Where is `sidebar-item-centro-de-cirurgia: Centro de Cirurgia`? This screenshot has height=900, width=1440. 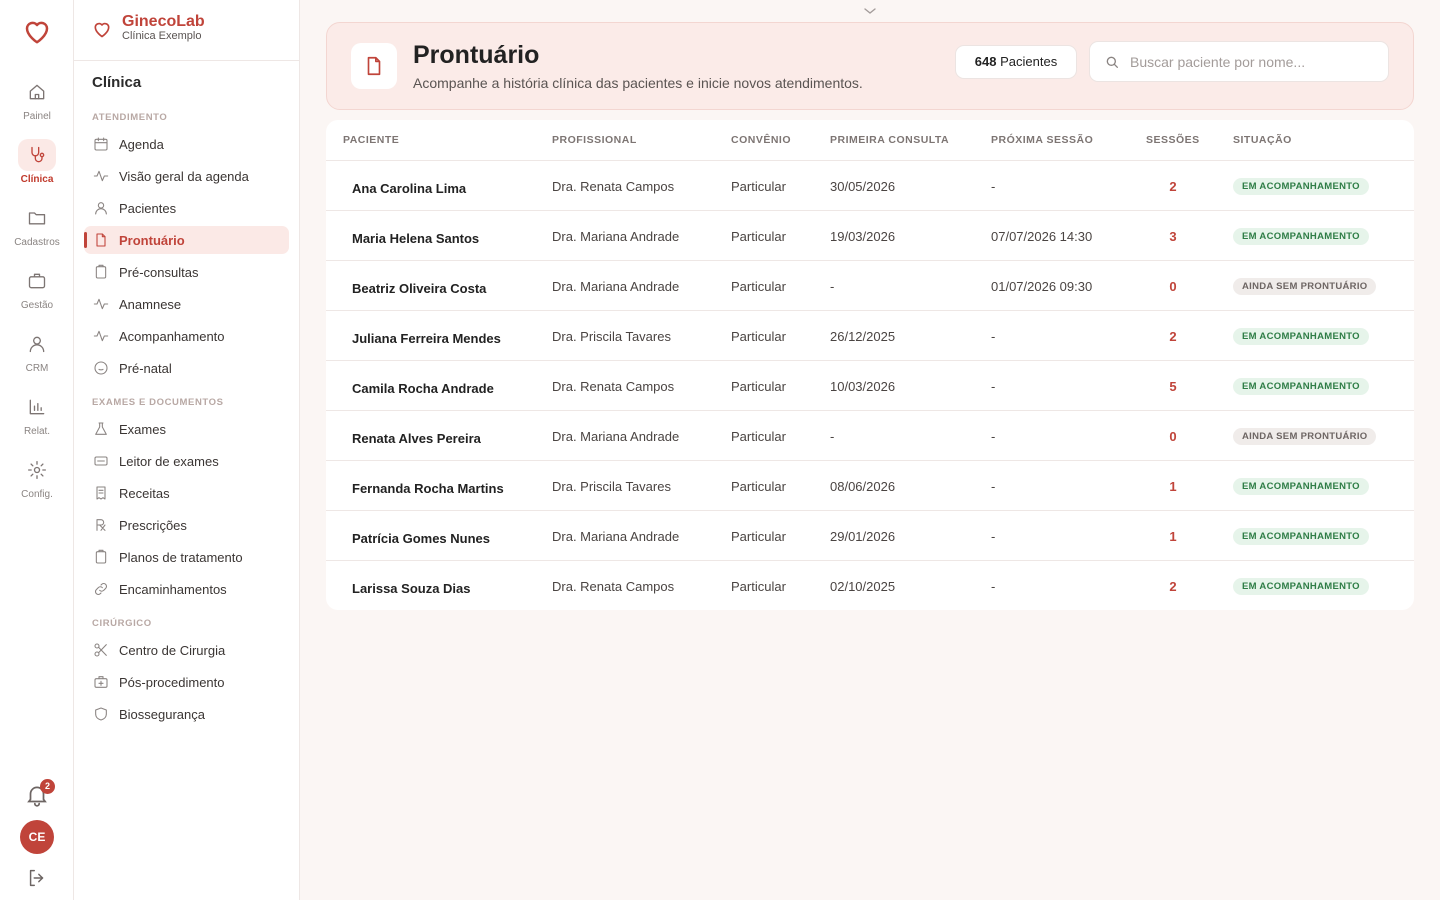
sidebar-item-centro-de-cirurgia: Centro de Cirurgia is located at coordinates (186, 650).